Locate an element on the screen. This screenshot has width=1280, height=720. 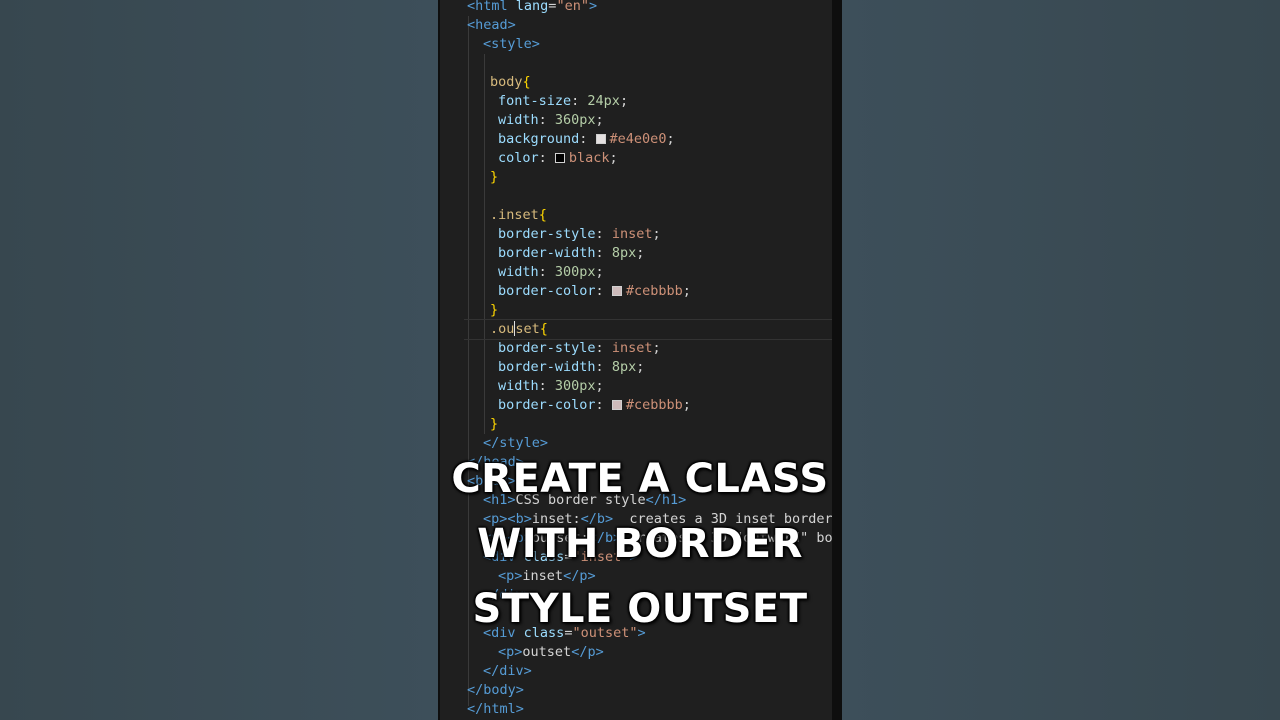
code-line: .inset{ is located at coordinates (518, 215).